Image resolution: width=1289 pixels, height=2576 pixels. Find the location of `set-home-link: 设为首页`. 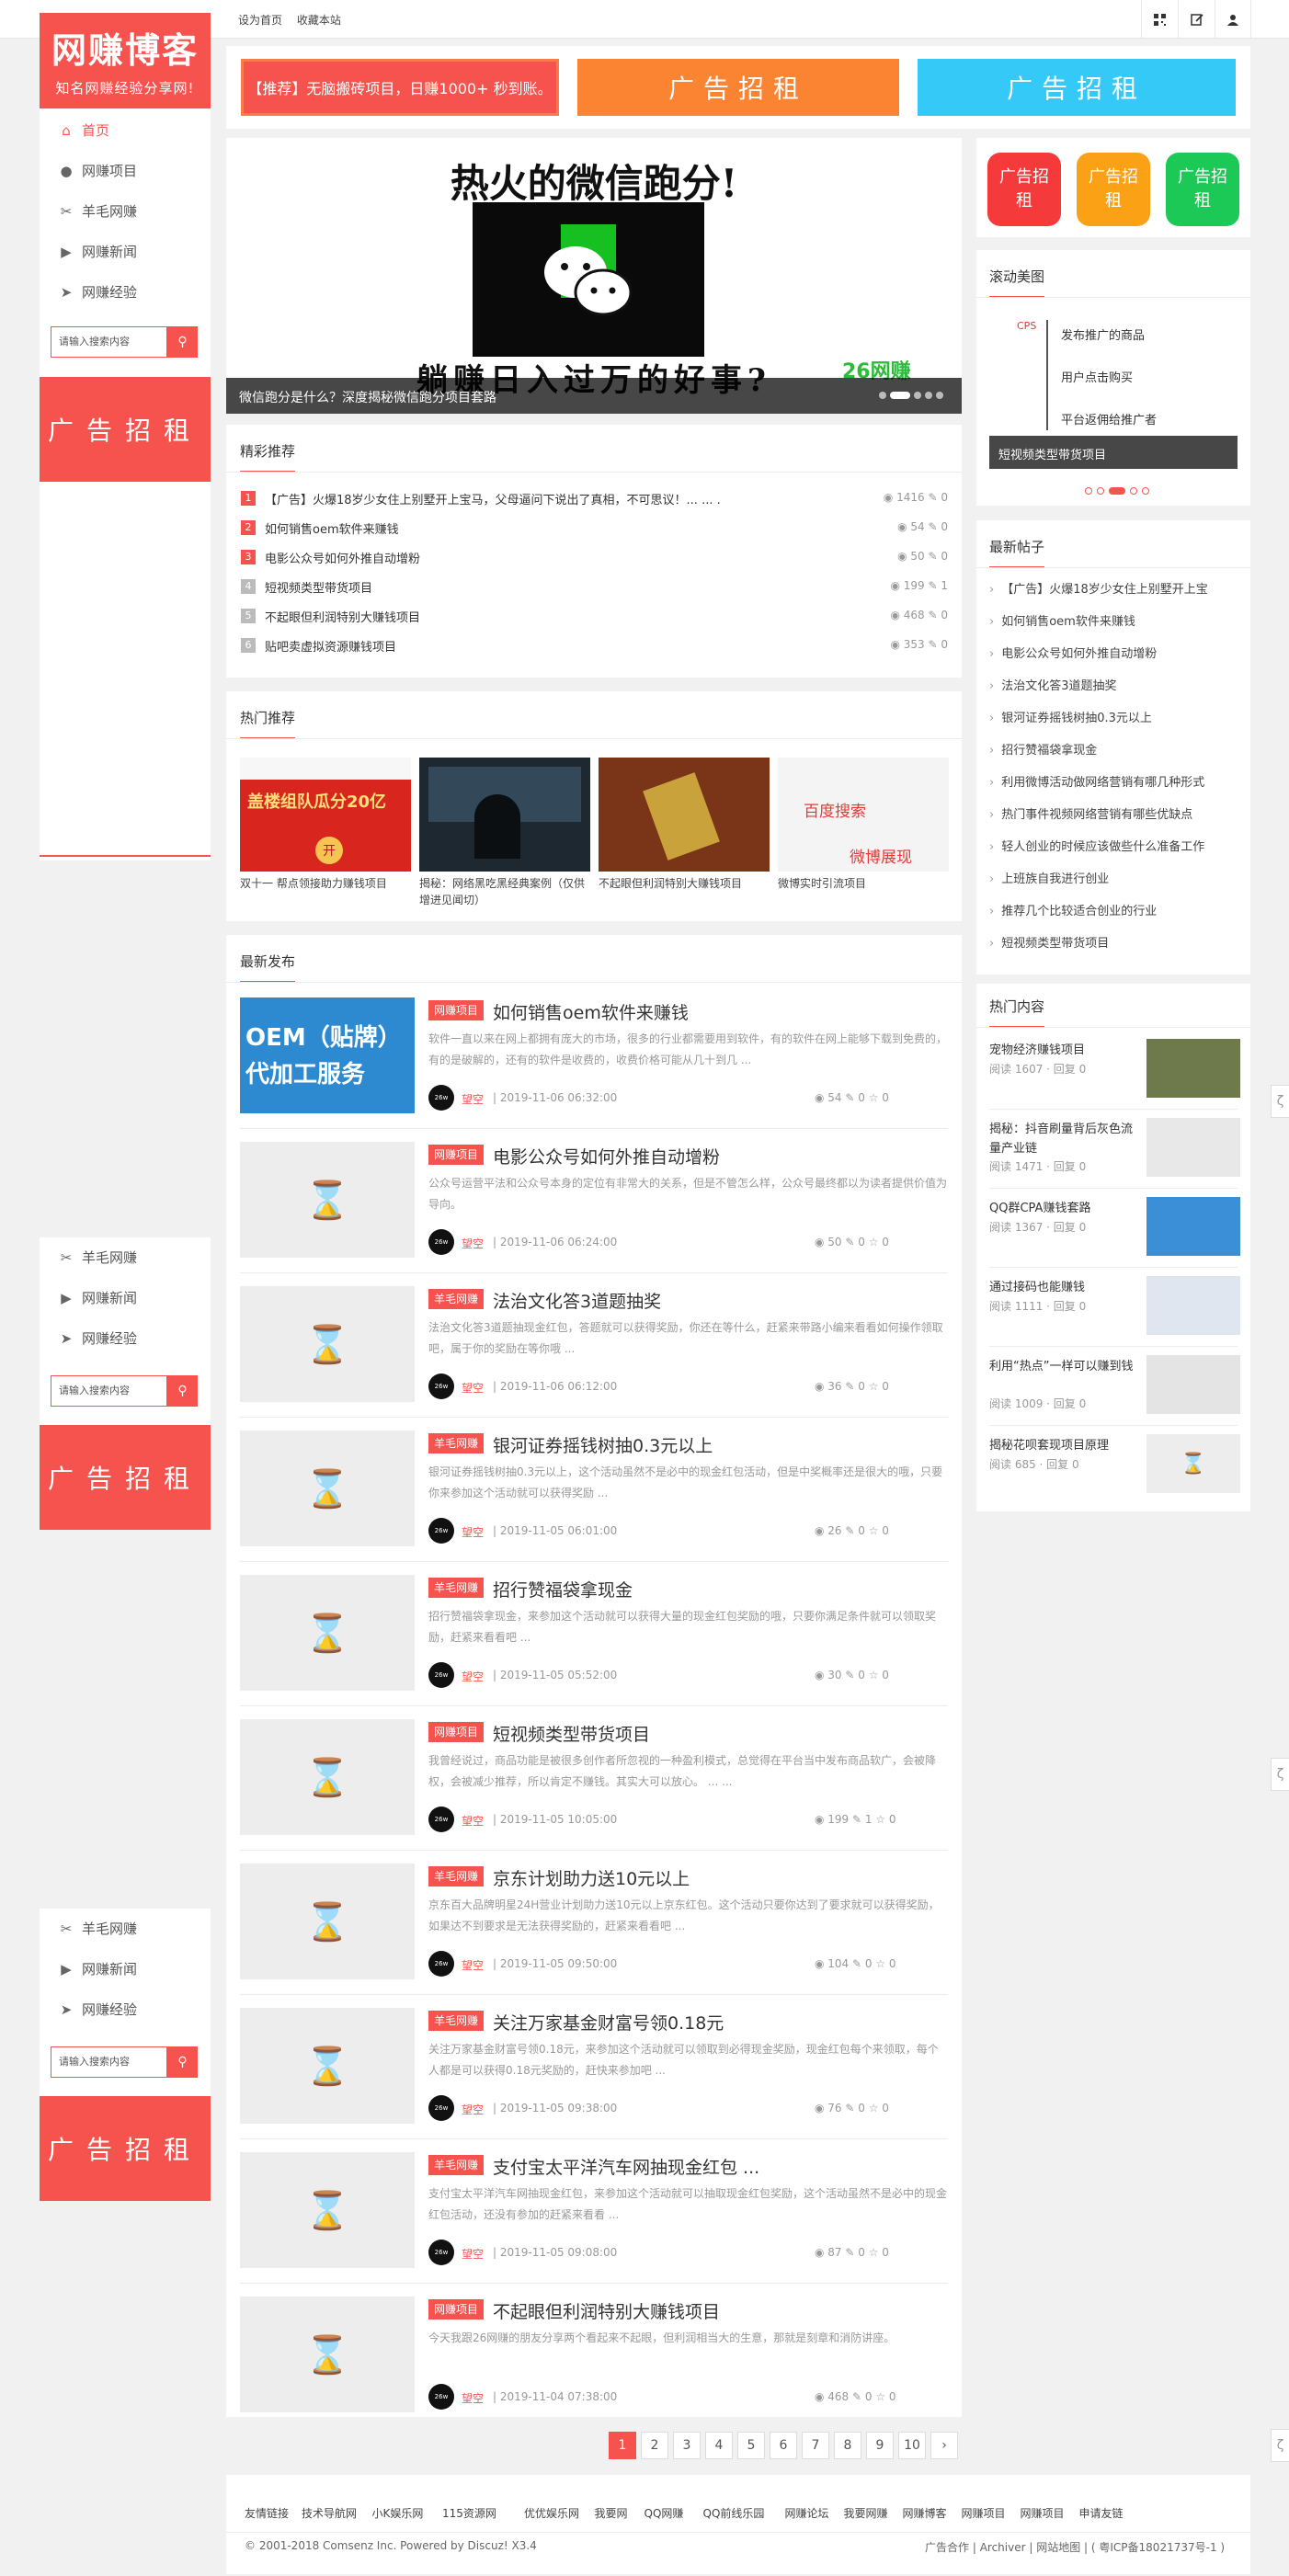

set-home-link: 设为首页 is located at coordinates (260, 20).